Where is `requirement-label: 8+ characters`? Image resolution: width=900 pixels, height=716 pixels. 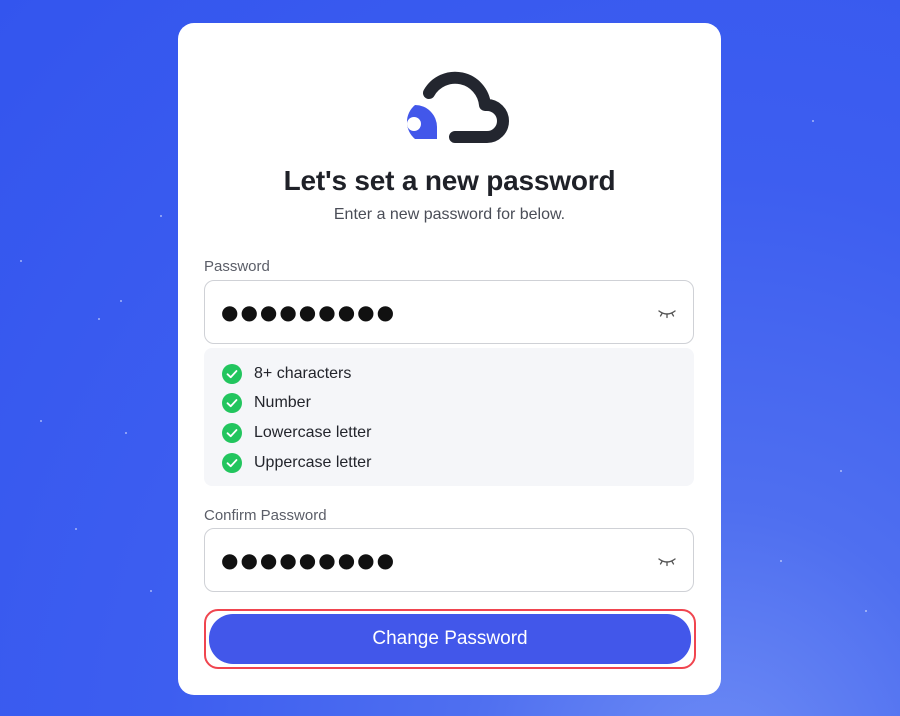 requirement-label: 8+ characters is located at coordinates (303, 373).